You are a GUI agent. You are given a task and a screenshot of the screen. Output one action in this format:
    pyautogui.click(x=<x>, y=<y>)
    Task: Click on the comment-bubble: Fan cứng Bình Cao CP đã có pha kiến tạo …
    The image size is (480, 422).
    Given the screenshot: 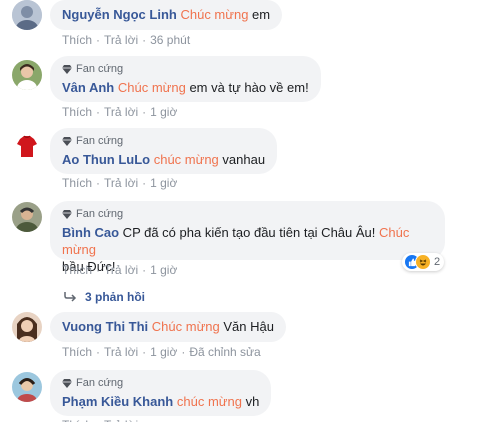 What is the action you would take?
    pyautogui.click(x=247, y=237)
    